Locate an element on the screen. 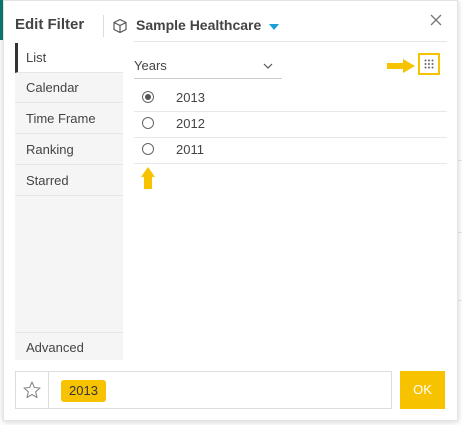 The width and height of the screenshot is (462, 425). sidebar-item-list: List is located at coordinates (69, 58).